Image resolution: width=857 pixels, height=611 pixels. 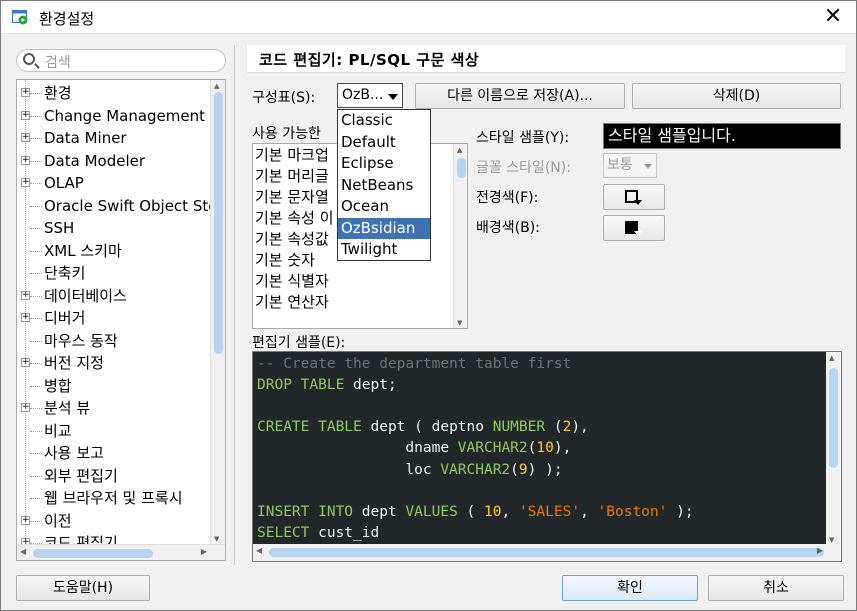 I want to click on tree-item: + OLAP, so click(x=114, y=183).